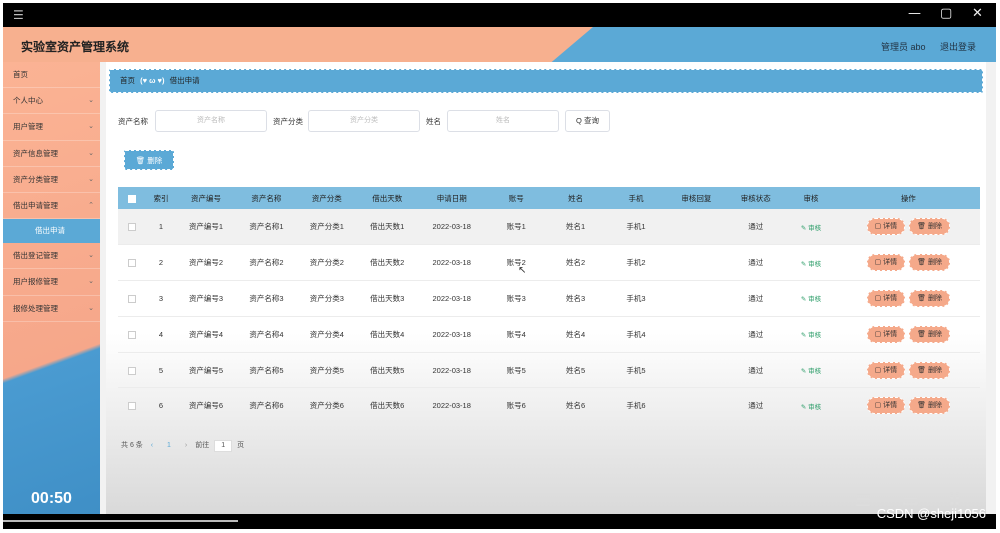 This screenshot has height=533, width=1000. I want to click on cell-name: 资产名称3, so click(266, 298).